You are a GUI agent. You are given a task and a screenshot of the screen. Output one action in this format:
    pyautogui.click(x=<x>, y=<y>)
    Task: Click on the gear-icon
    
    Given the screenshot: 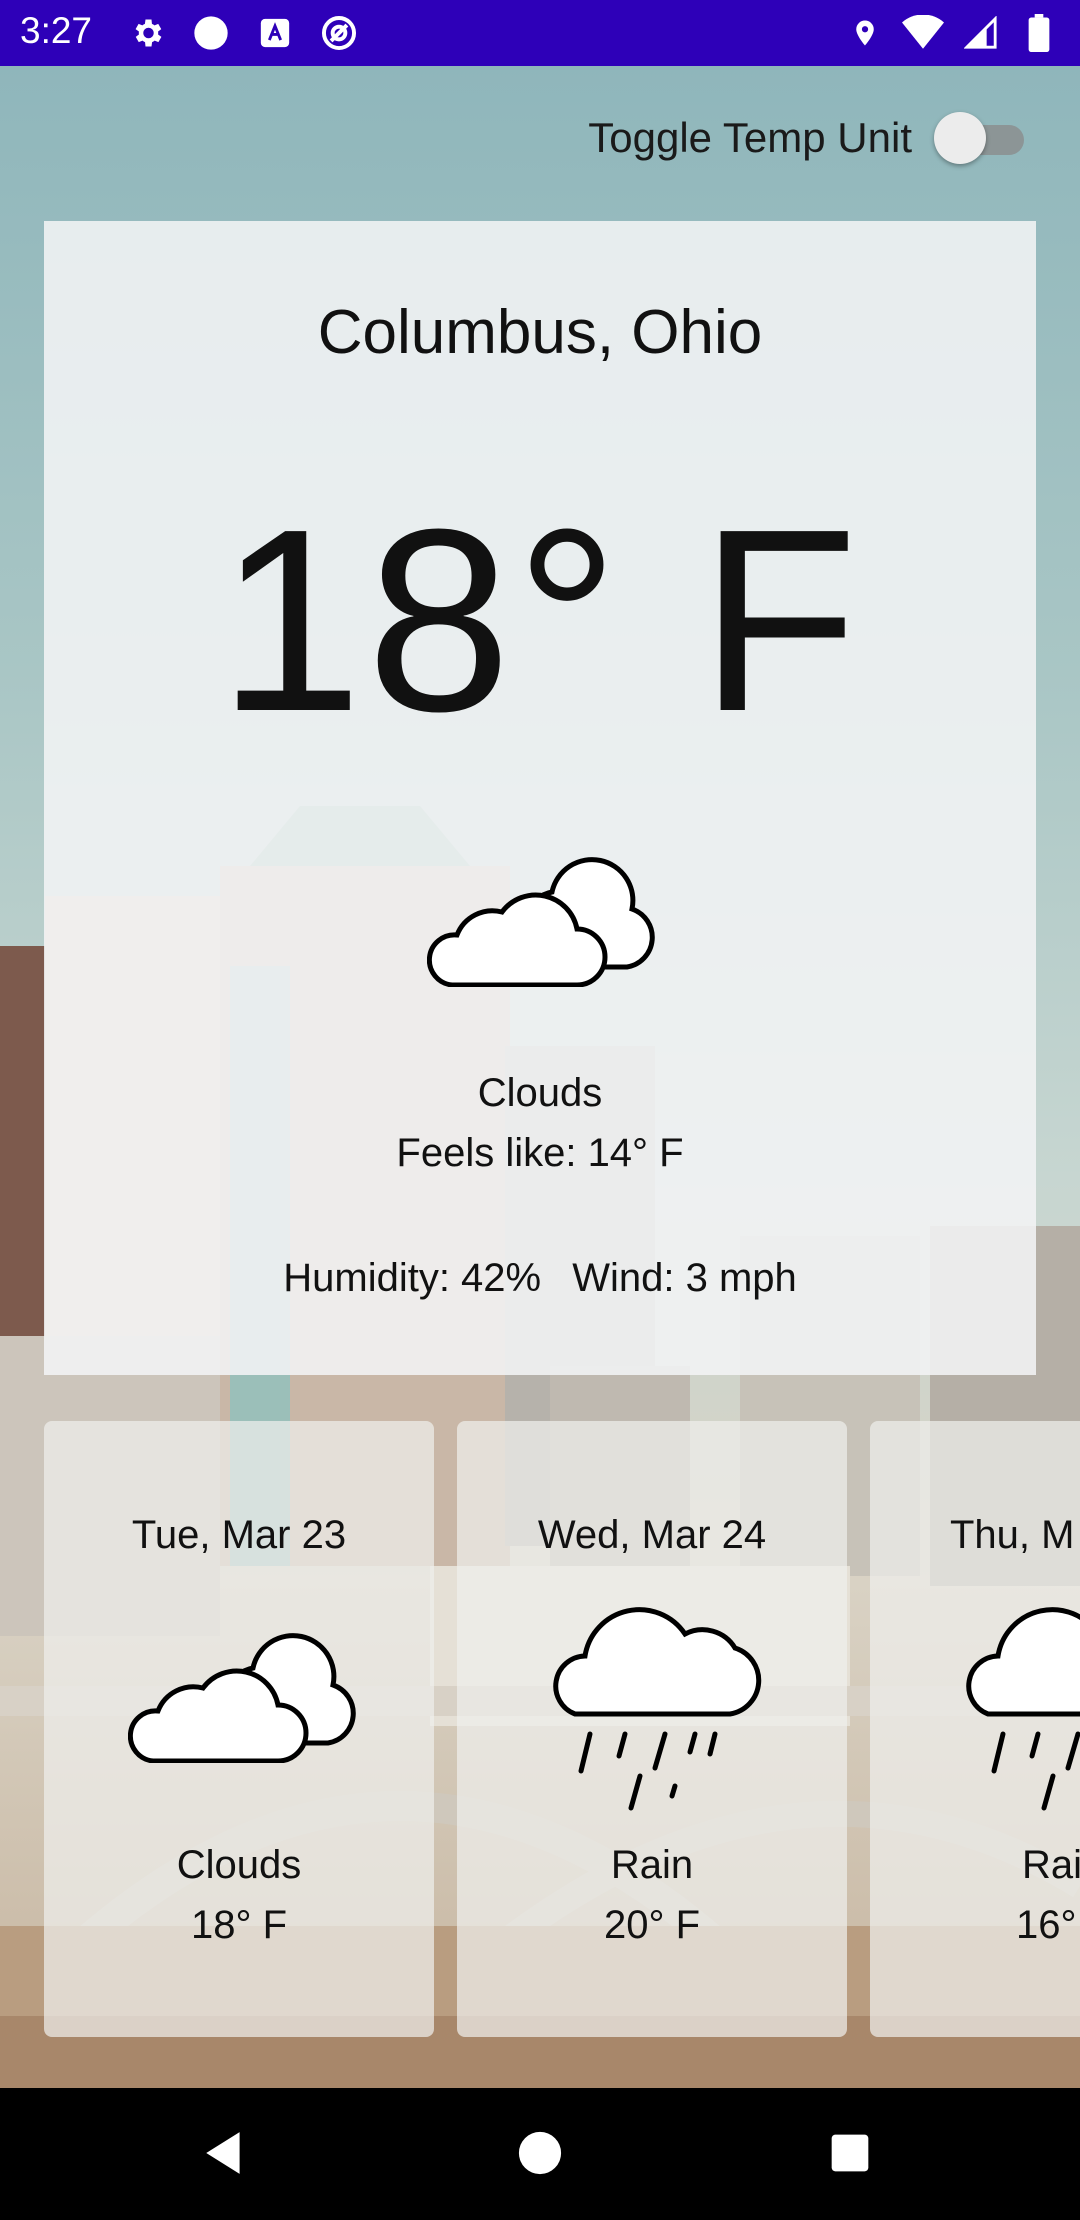 What is the action you would take?
    pyautogui.click(x=147, y=33)
    